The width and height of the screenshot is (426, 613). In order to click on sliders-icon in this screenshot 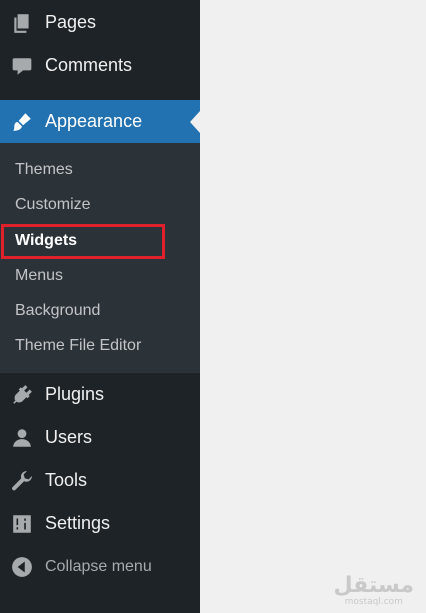, I will do `click(22, 524)`.